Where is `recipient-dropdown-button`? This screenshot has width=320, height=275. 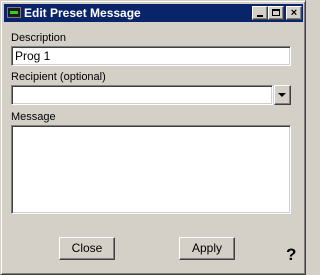
recipient-dropdown-button is located at coordinates (282, 95).